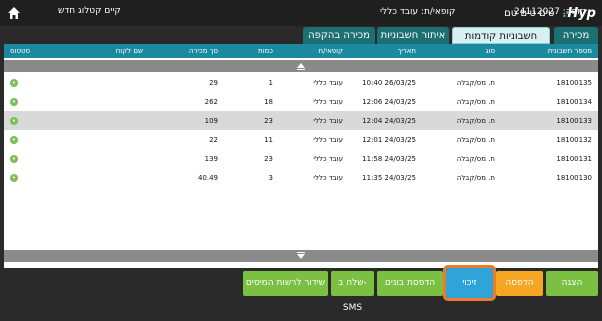 The image size is (602, 321). I want to click on cell-total: 109, so click(211, 121).